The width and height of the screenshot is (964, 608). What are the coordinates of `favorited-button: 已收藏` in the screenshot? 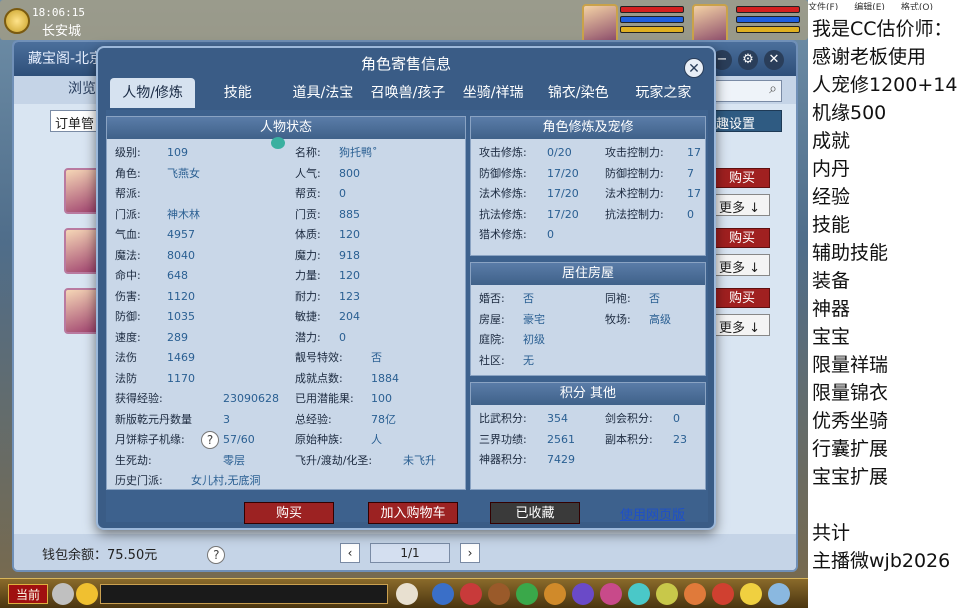 It's located at (535, 513).